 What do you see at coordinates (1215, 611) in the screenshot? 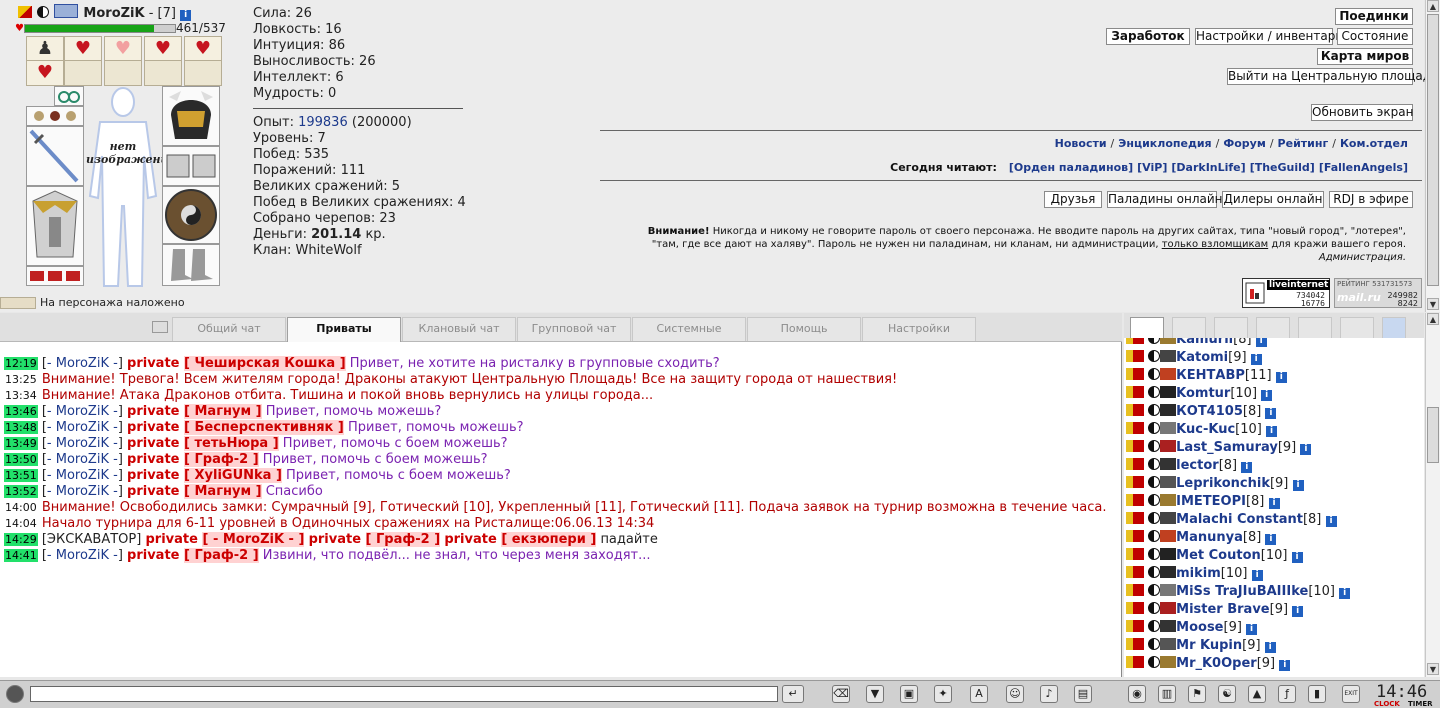
I see `user-row: Mister Brave[9] i` at bounding box center [1215, 611].